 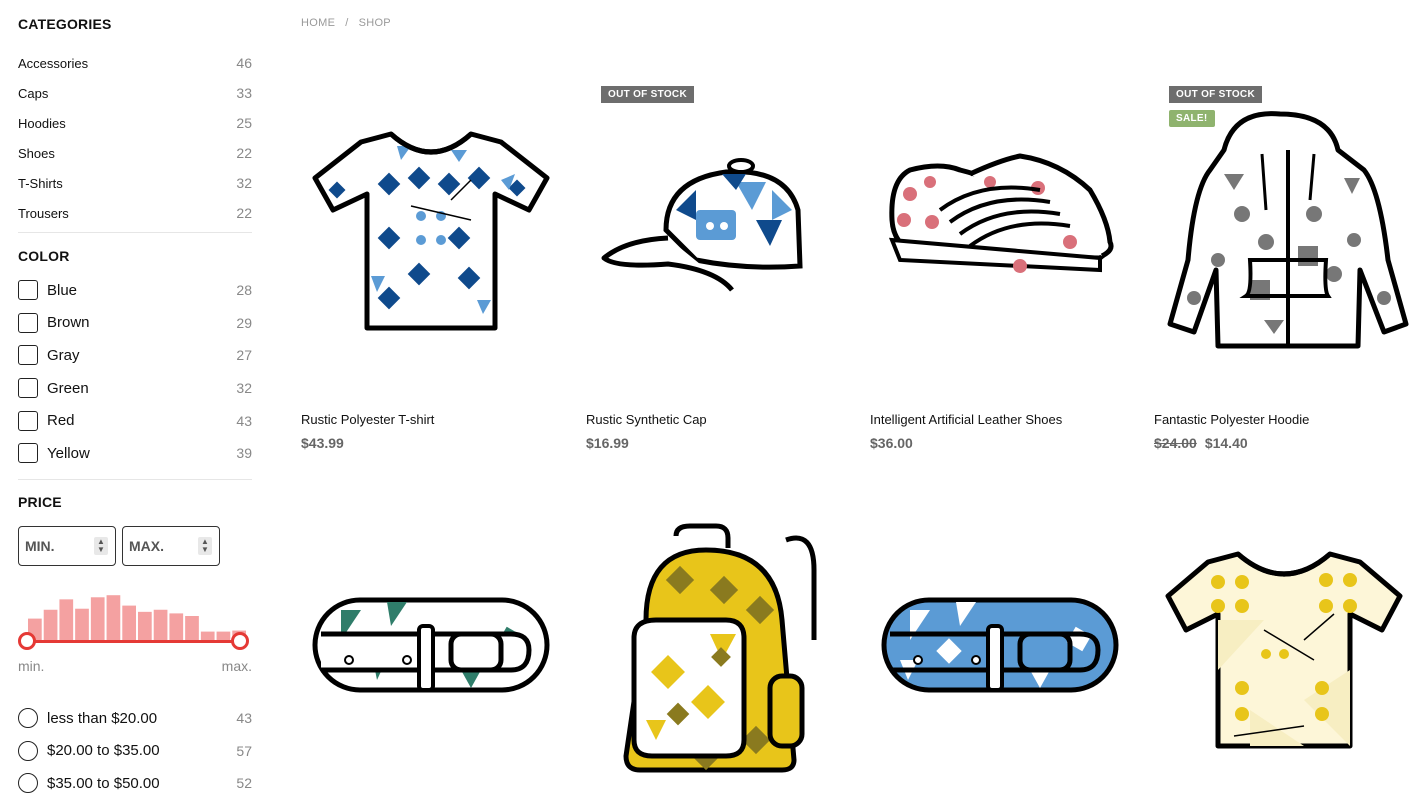 I want to click on color-option-blue: Blue 28, so click(x=135, y=290).